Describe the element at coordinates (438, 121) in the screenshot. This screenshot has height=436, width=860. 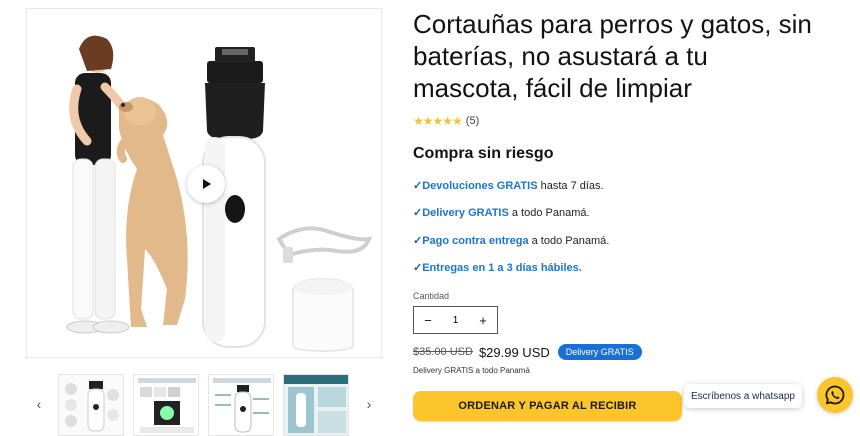
I see `rating-stars-icon: ★★★★★` at that location.